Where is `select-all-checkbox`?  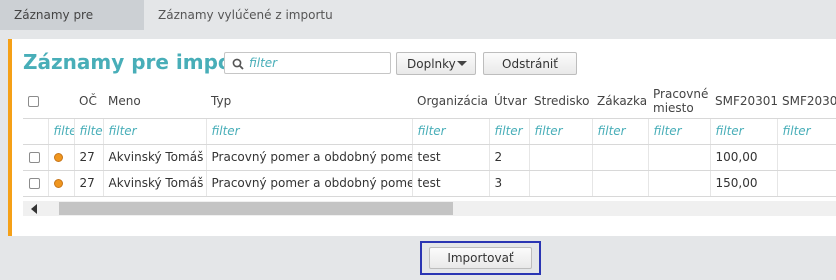
select-all-checkbox is located at coordinates (33, 102).